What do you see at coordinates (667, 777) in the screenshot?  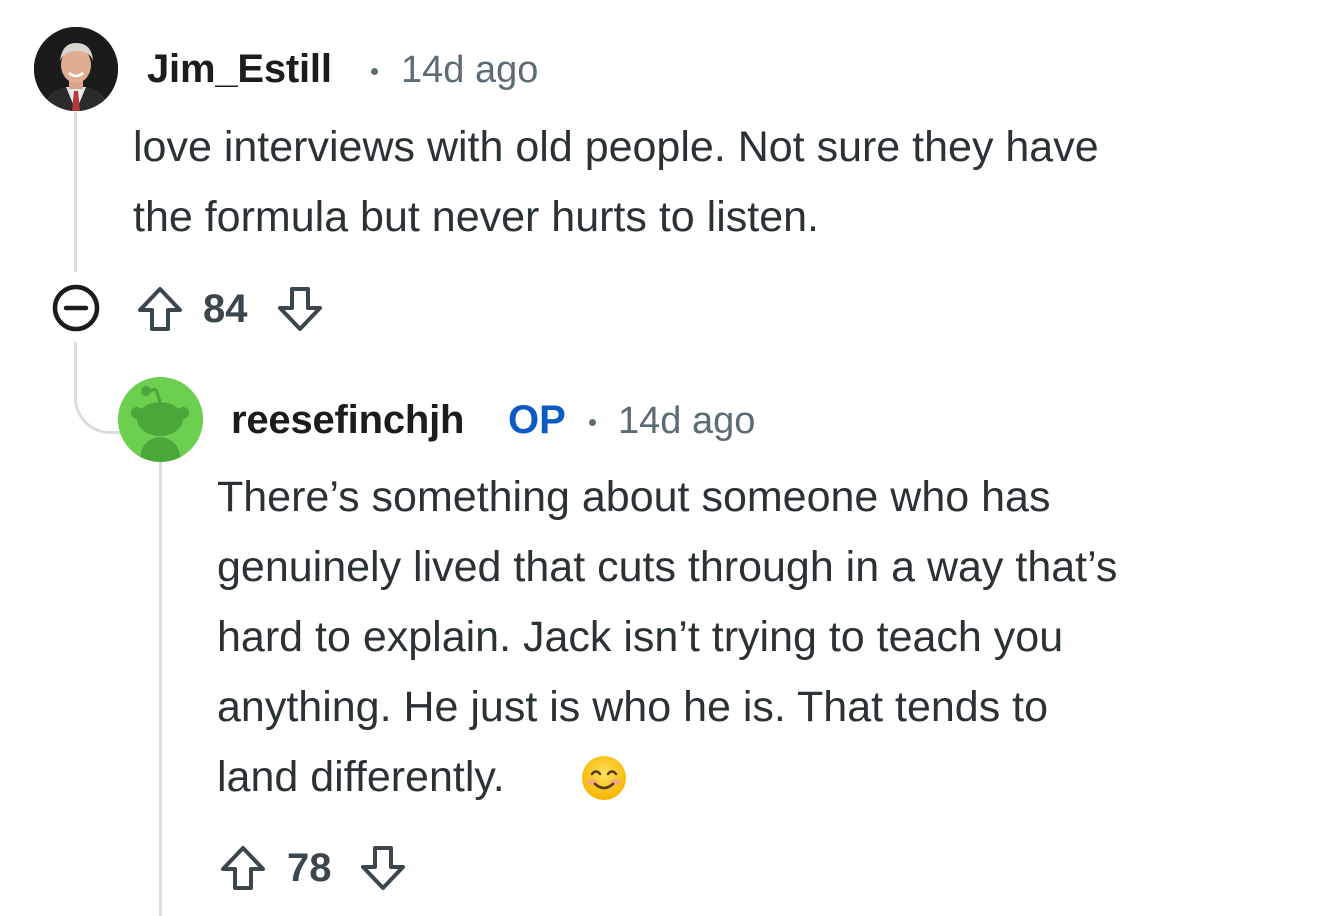 I see `comment-body-line-last: land differently.` at bounding box center [667, 777].